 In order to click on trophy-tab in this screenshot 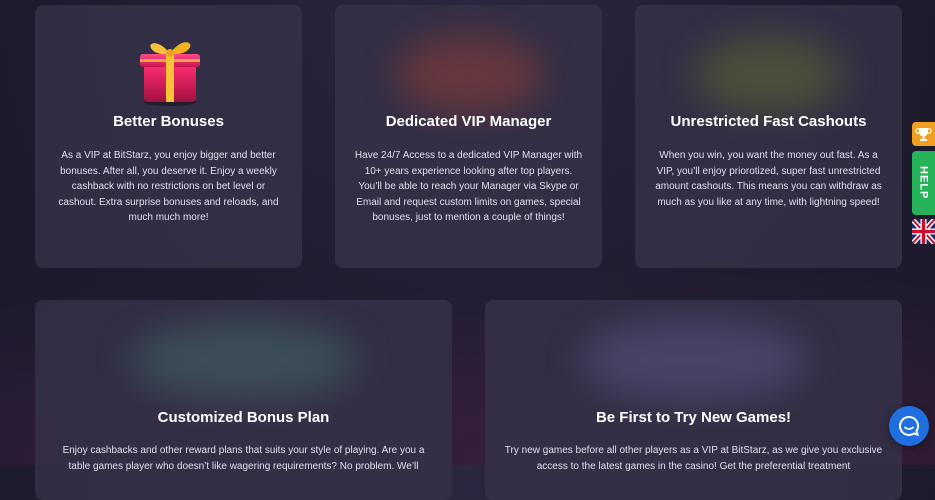, I will do `click(923, 134)`.